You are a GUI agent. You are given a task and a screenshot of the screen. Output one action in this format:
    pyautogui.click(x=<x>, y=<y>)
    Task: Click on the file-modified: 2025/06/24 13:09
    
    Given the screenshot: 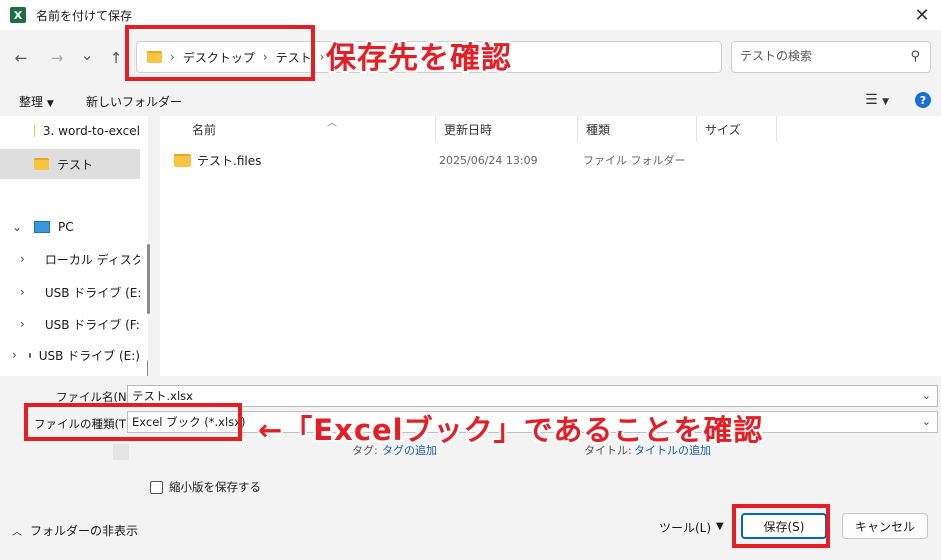 What is the action you would take?
    pyautogui.click(x=488, y=160)
    